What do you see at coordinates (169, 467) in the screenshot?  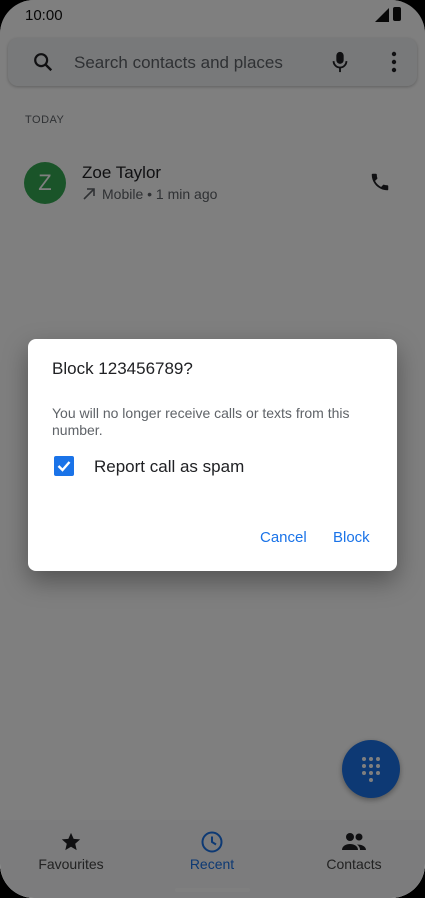 I see `report-spam-label: Report call as spam` at bounding box center [169, 467].